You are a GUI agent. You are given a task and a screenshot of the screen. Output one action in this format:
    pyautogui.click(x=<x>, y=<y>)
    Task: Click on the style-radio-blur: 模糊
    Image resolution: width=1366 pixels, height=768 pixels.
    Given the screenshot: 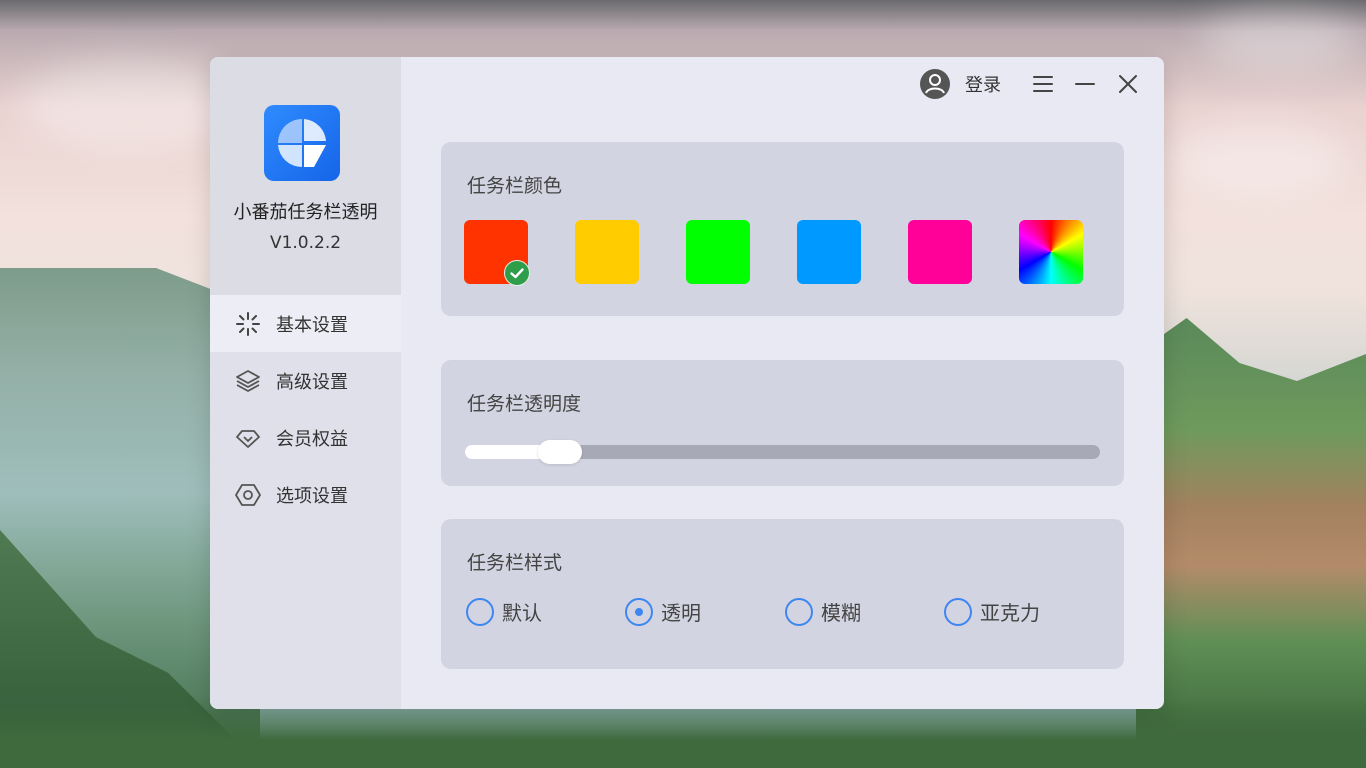 What is the action you would take?
    pyautogui.click(x=823, y=611)
    